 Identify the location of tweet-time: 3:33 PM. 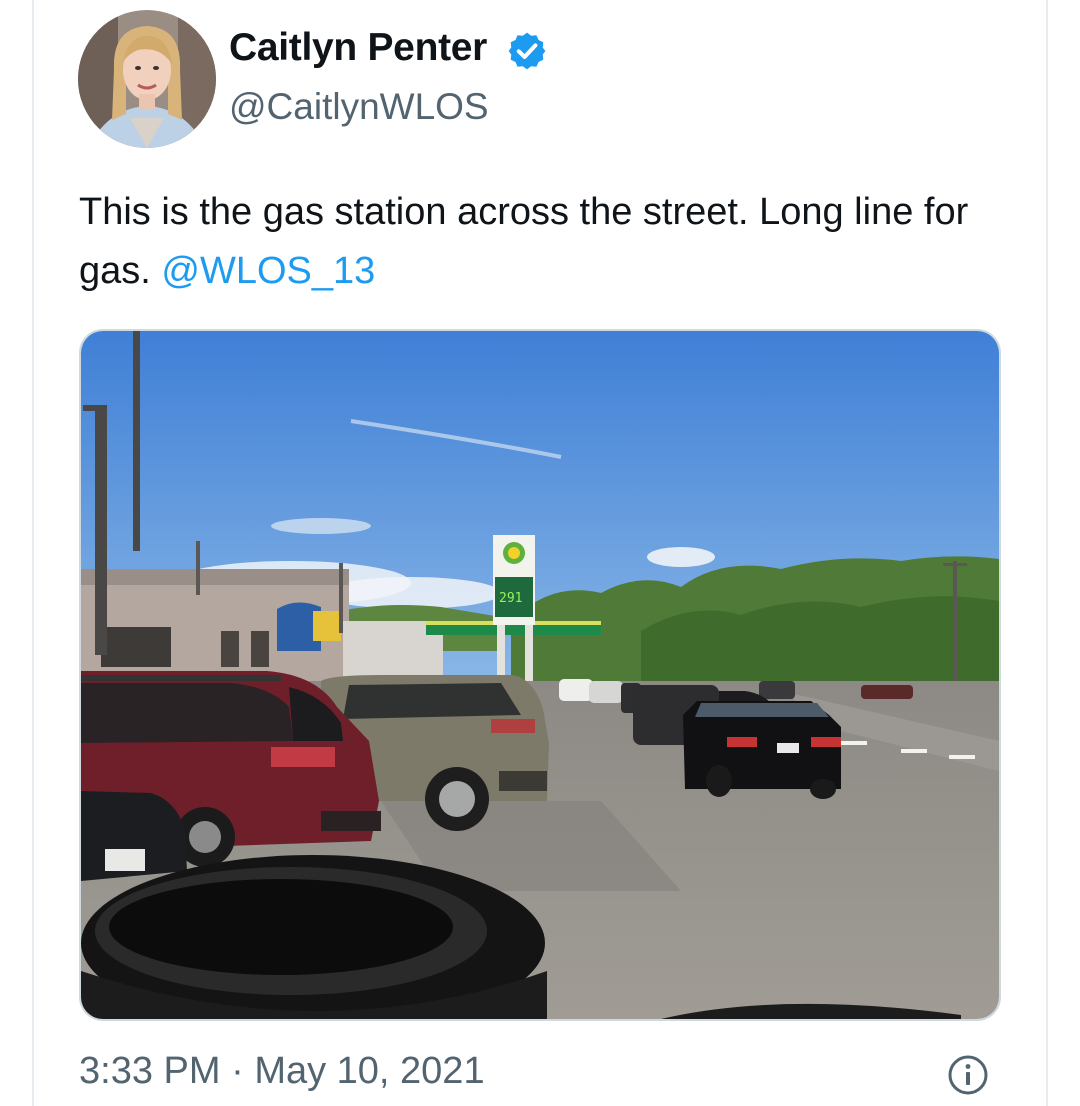
(150, 1071).